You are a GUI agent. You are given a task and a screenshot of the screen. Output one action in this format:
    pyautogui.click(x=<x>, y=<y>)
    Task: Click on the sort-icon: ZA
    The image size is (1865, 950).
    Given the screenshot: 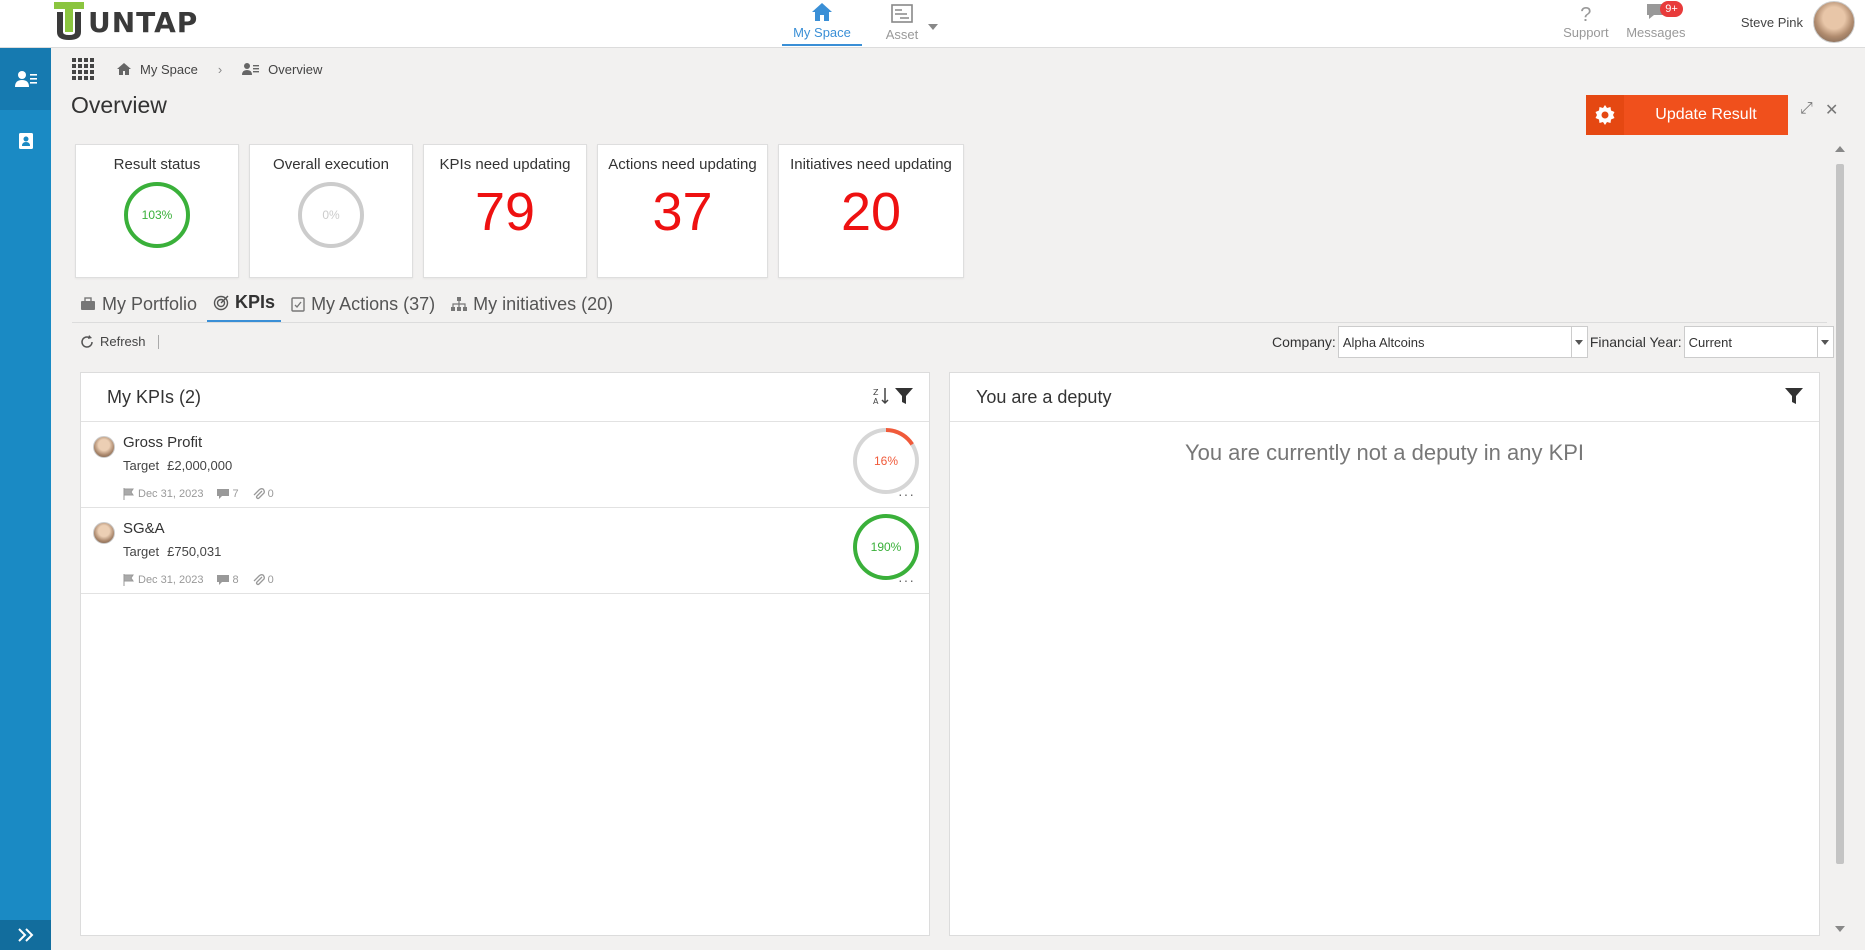 What is the action you would take?
    pyautogui.click(x=881, y=398)
    